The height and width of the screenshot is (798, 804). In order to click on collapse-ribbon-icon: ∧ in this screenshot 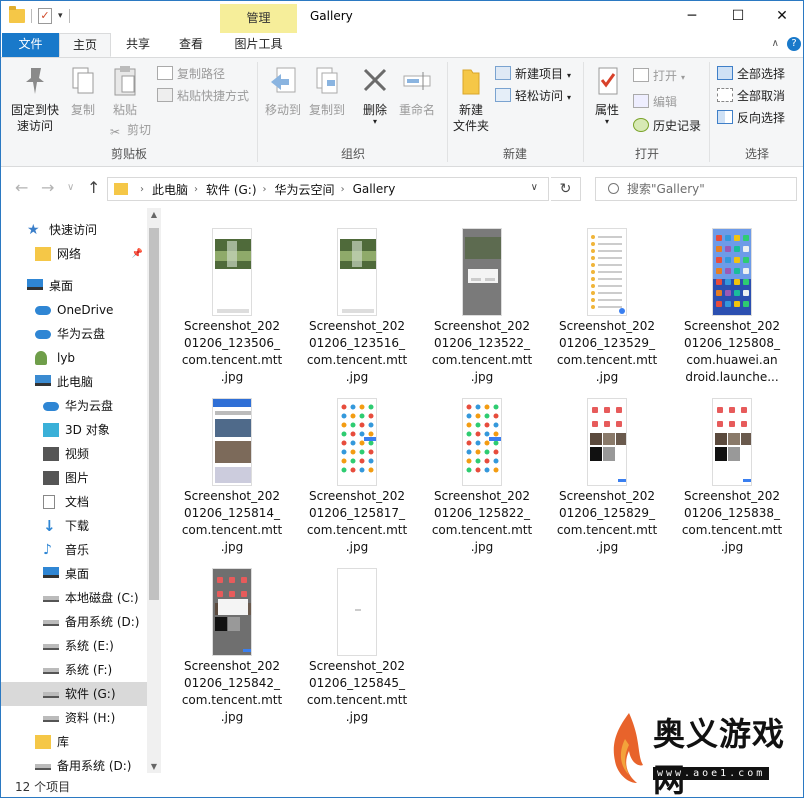, I will do `click(775, 43)`.